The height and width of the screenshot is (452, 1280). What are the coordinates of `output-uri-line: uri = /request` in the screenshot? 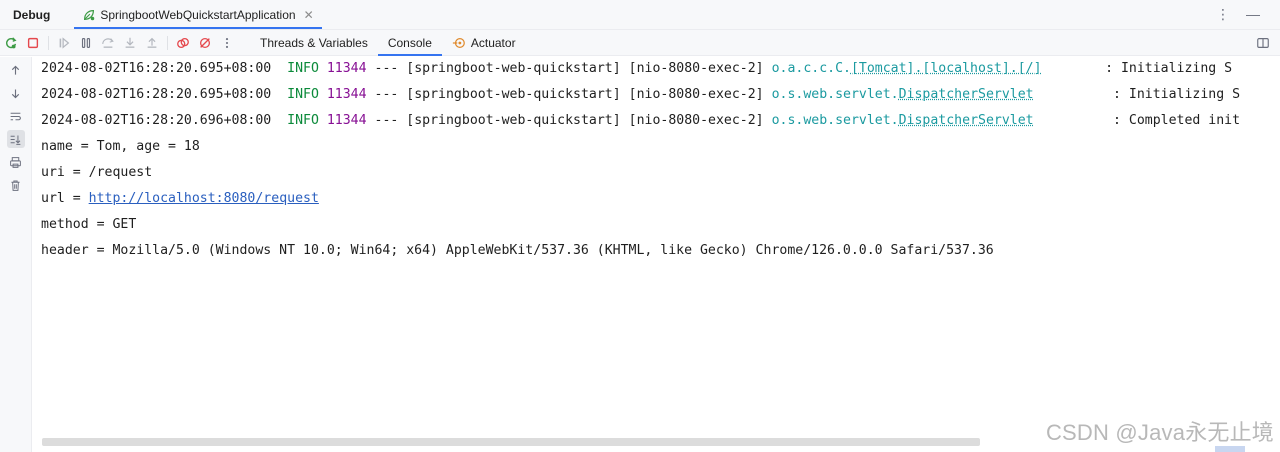 It's located at (97, 172).